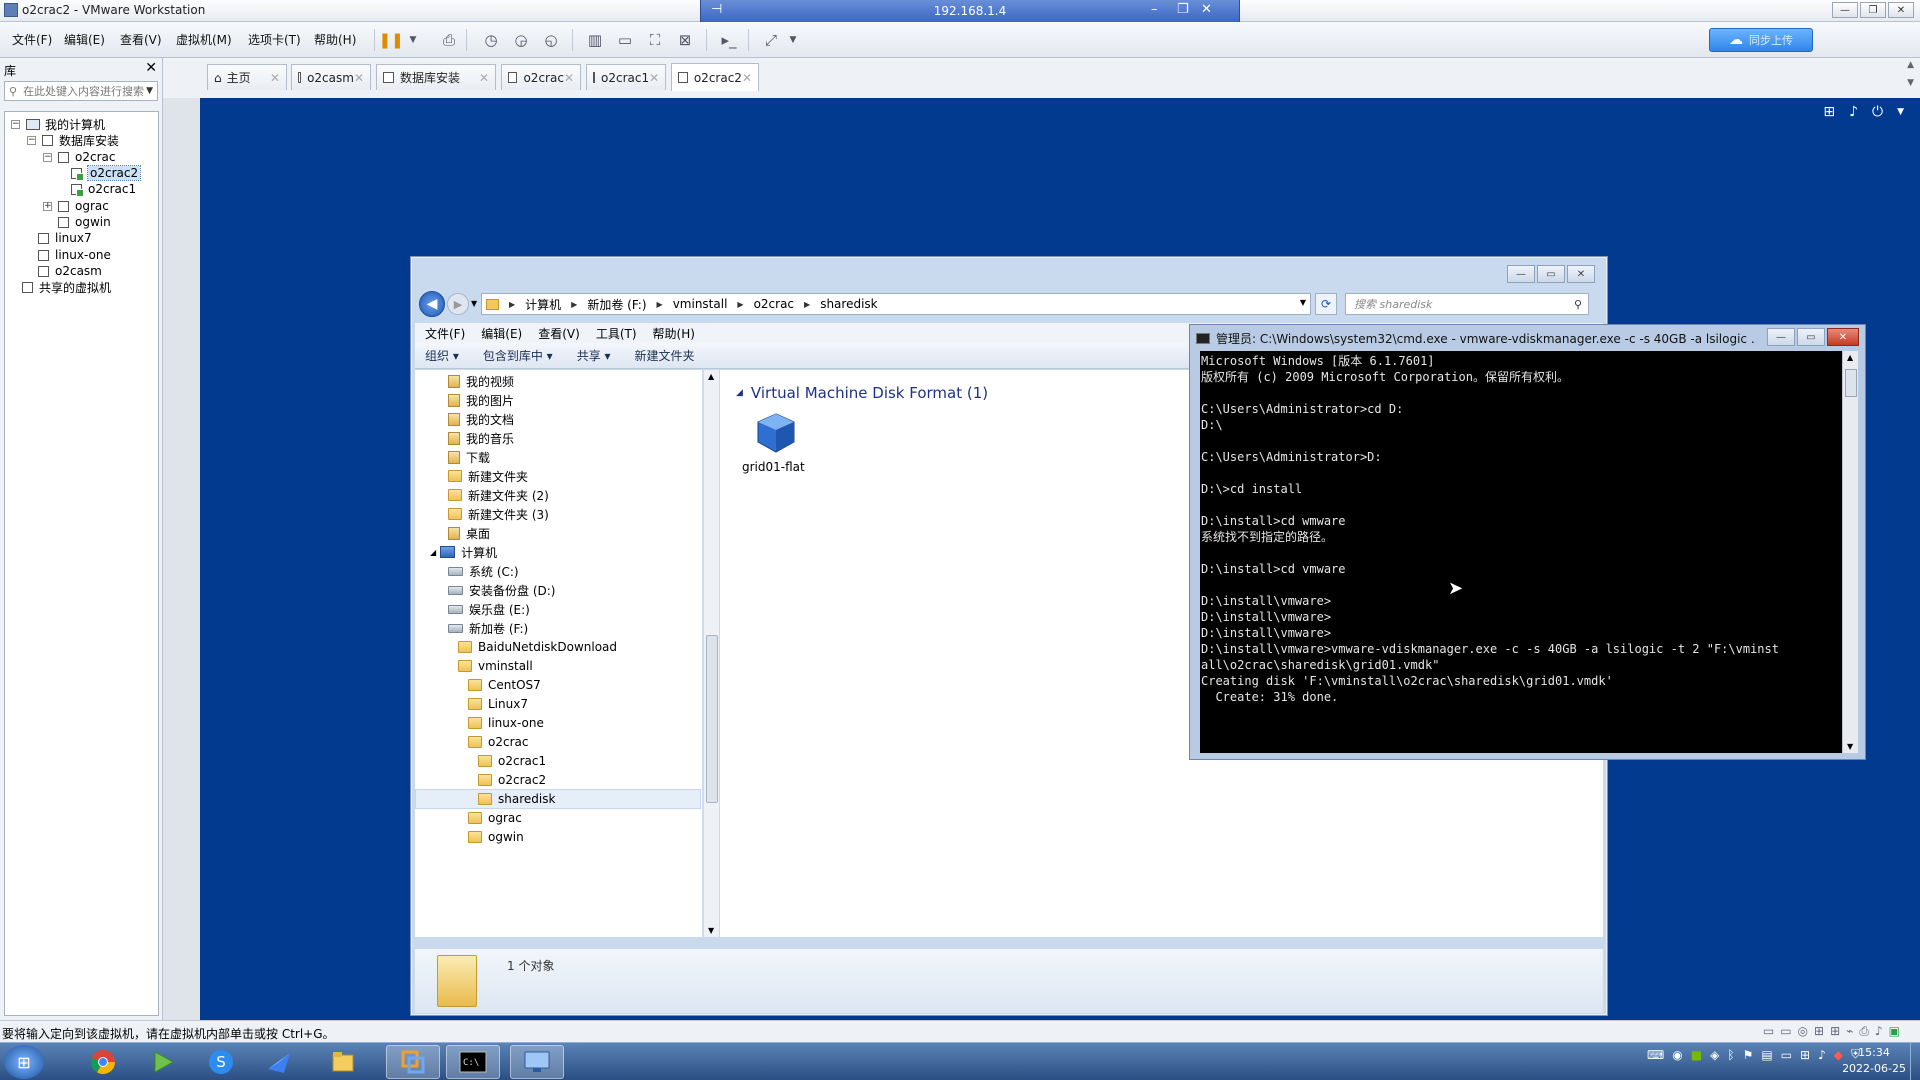  Describe the element at coordinates (1851, 383) in the screenshot. I see `scroll-thumb` at that location.